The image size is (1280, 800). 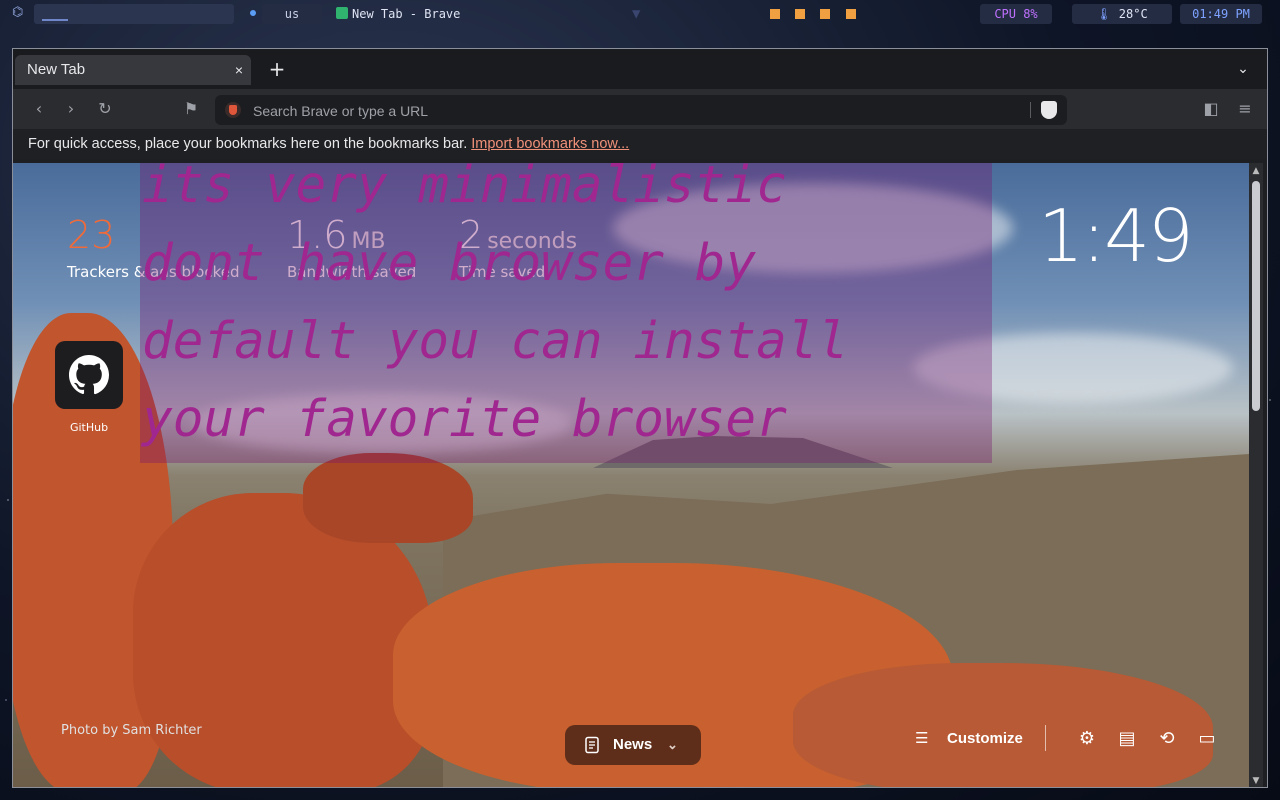 What do you see at coordinates (1256, 781) in the screenshot?
I see `scroll-down-icon: ▼` at bounding box center [1256, 781].